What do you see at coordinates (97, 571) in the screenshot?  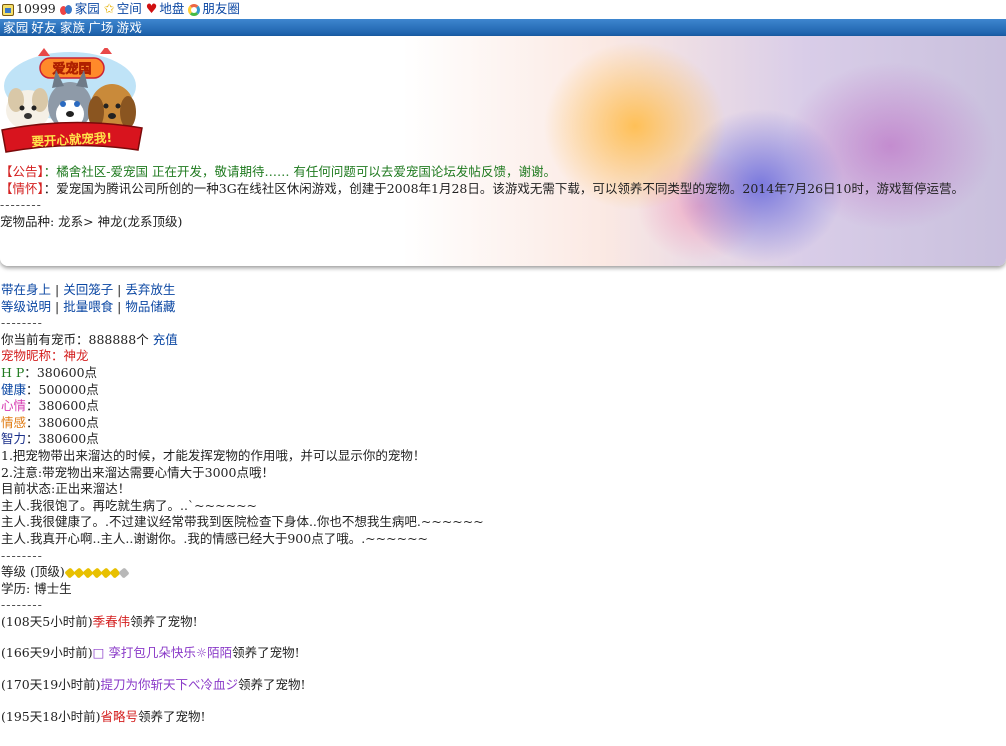 I see `level-bones` at bounding box center [97, 571].